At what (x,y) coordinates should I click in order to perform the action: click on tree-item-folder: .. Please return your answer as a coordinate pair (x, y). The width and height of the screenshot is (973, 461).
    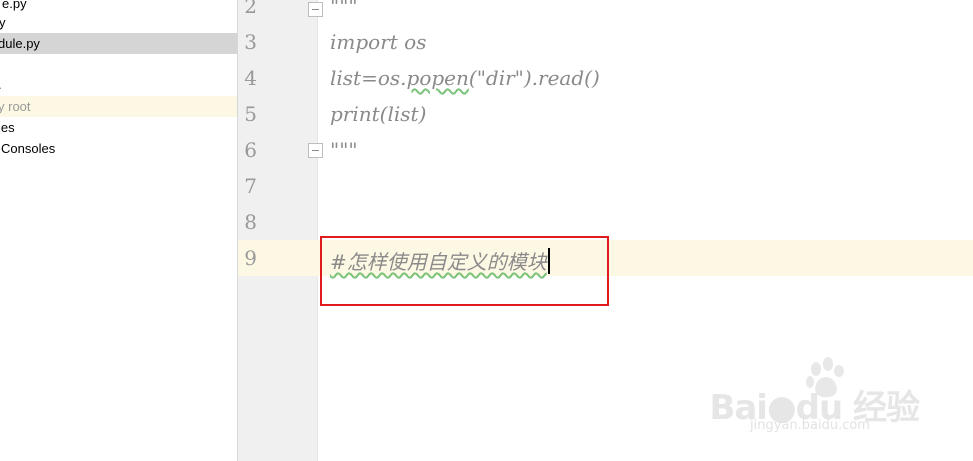
    Looking at the image, I should click on (118, 84).